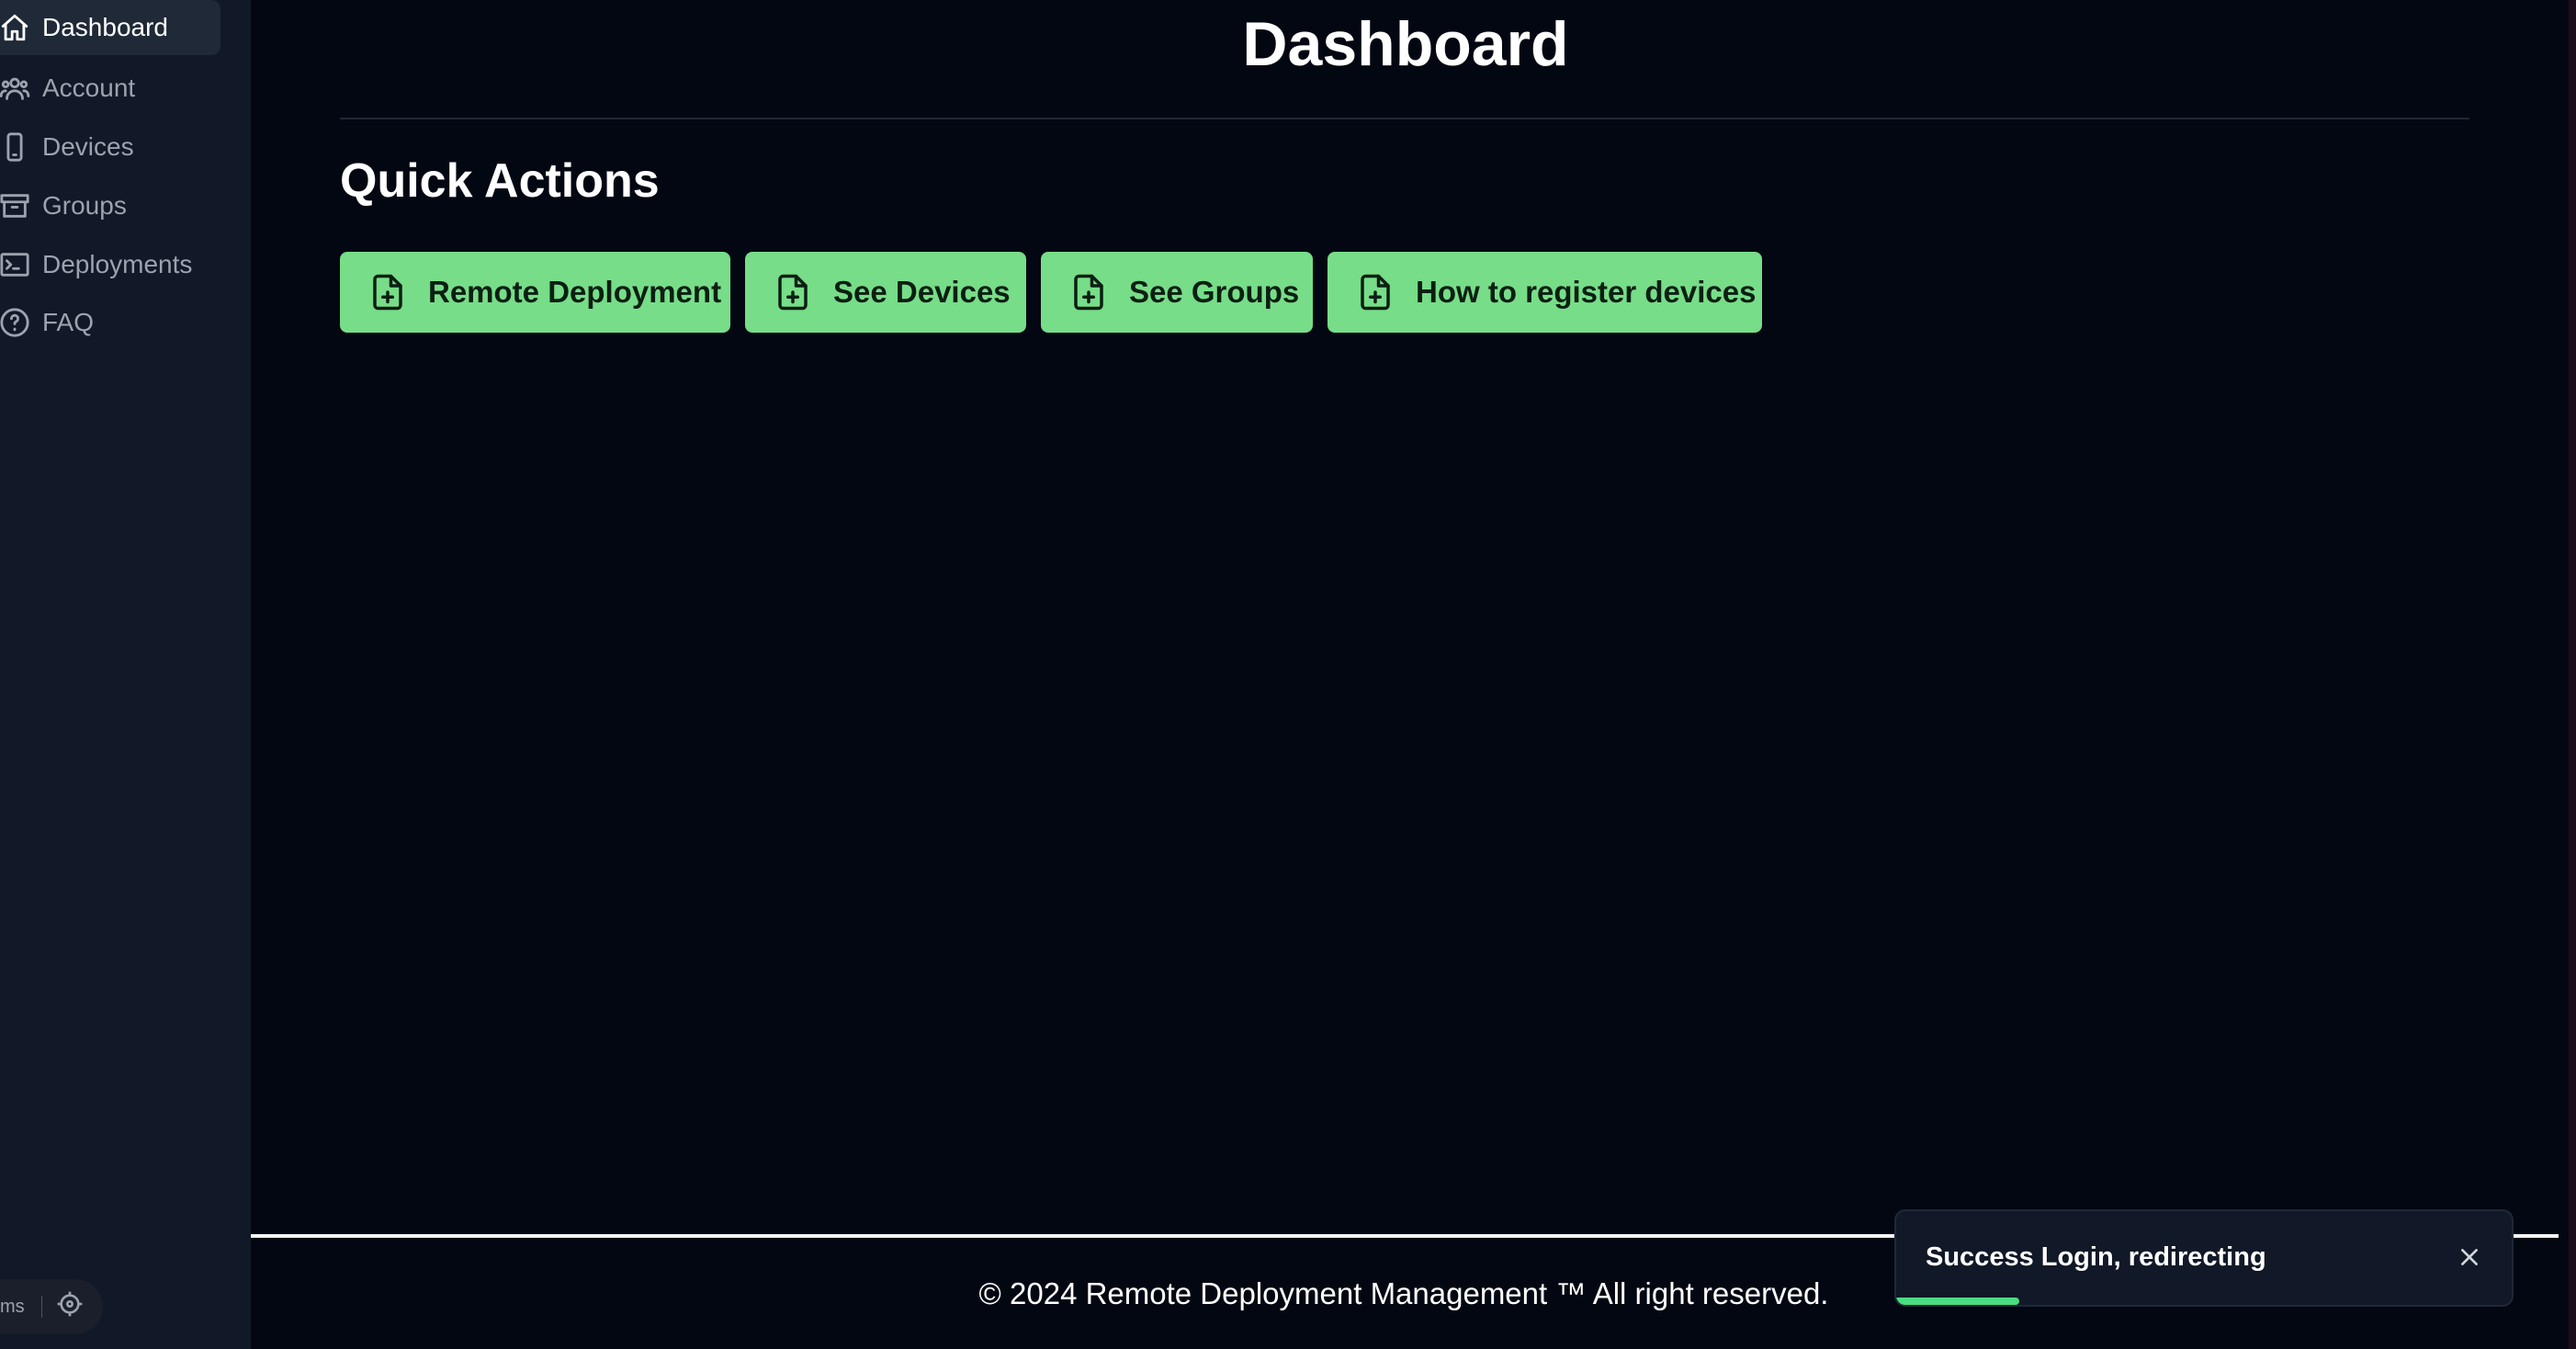 This screenshot has height=1349, width=2576. I want to click on sidebar-item-account: Account, so click(110, 89).